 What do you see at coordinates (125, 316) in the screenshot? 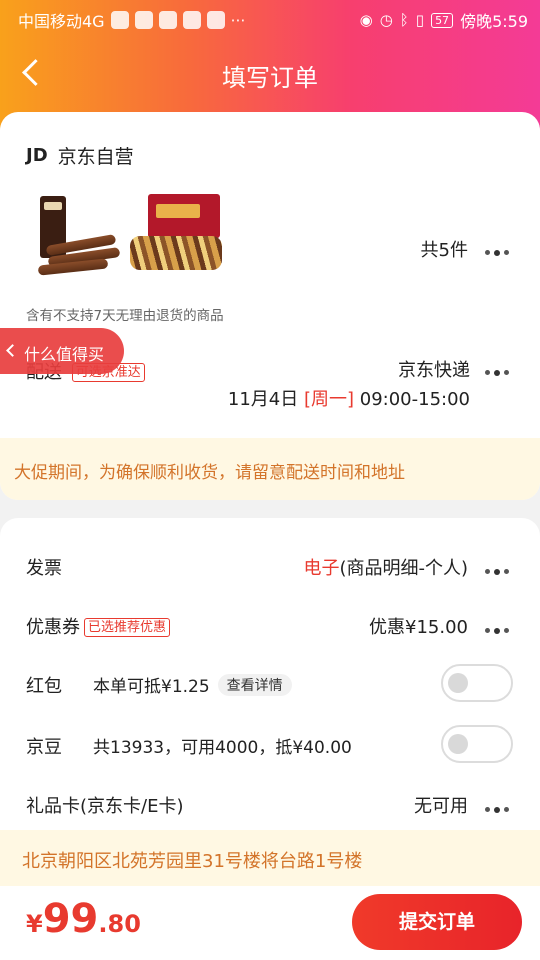
I see `return-policy-note: 含有不支持7天无理由退货的商品` at bounding box center [125, 316].